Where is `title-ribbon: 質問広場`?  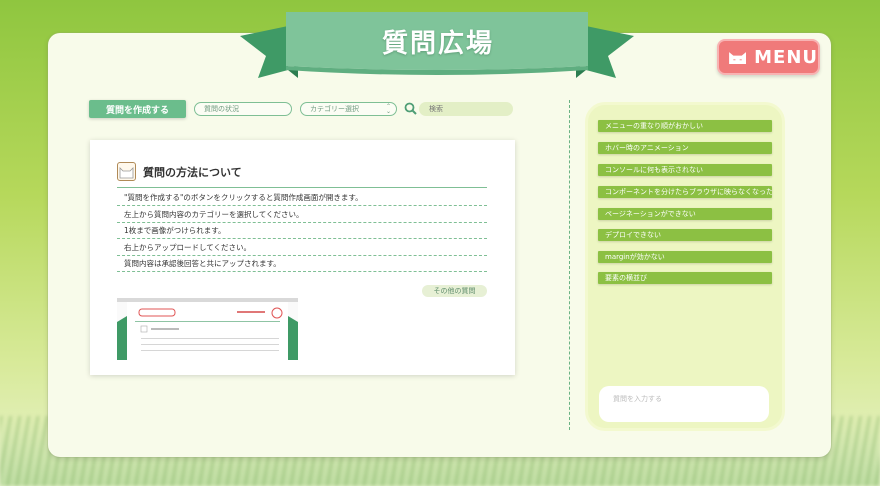 title-ribbon: 質問広場 is located at coordinates (437, 47).